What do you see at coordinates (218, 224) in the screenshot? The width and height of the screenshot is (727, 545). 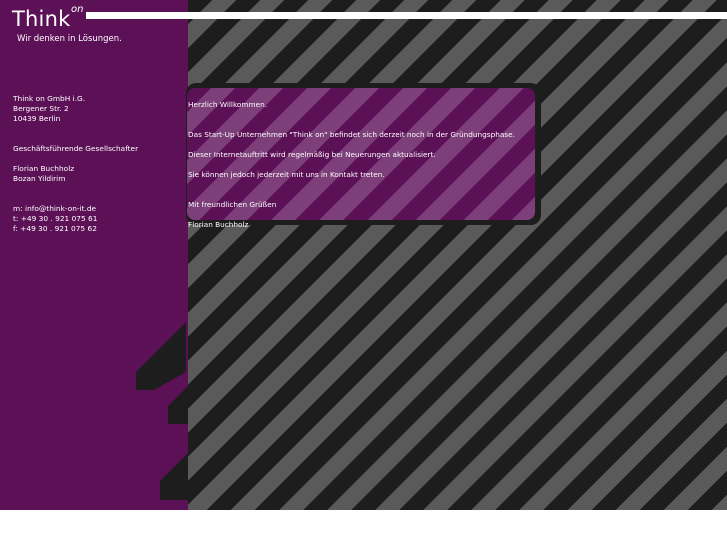 I see `message-signature: Florian Buchholz` at bounding box center [218, 224].